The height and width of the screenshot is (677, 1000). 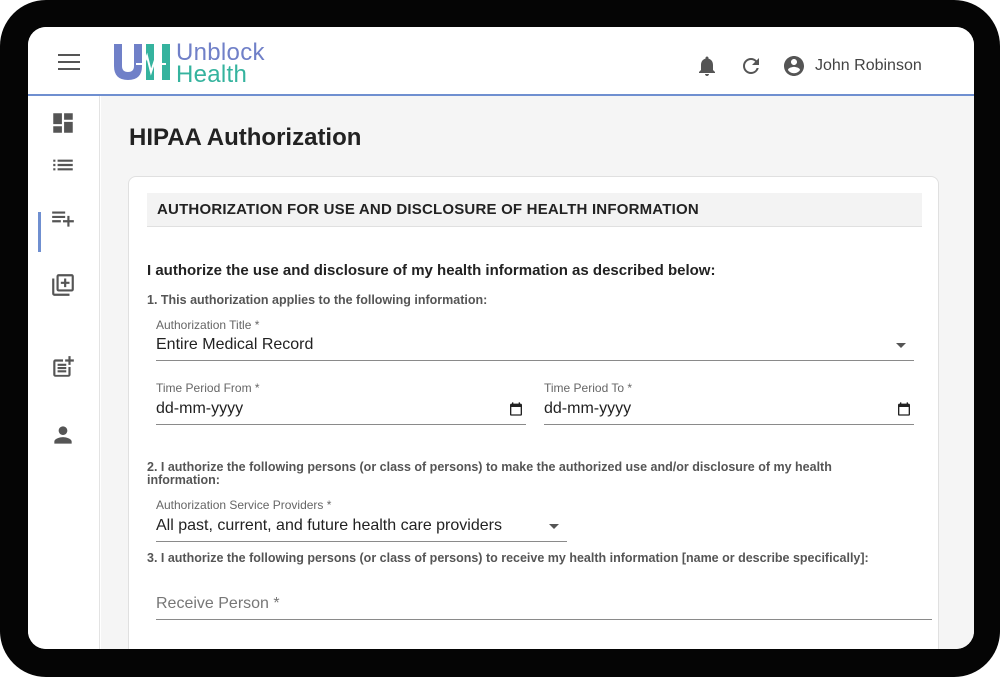 I want to click on sidebar-item-list, so click(x=63, y=165).